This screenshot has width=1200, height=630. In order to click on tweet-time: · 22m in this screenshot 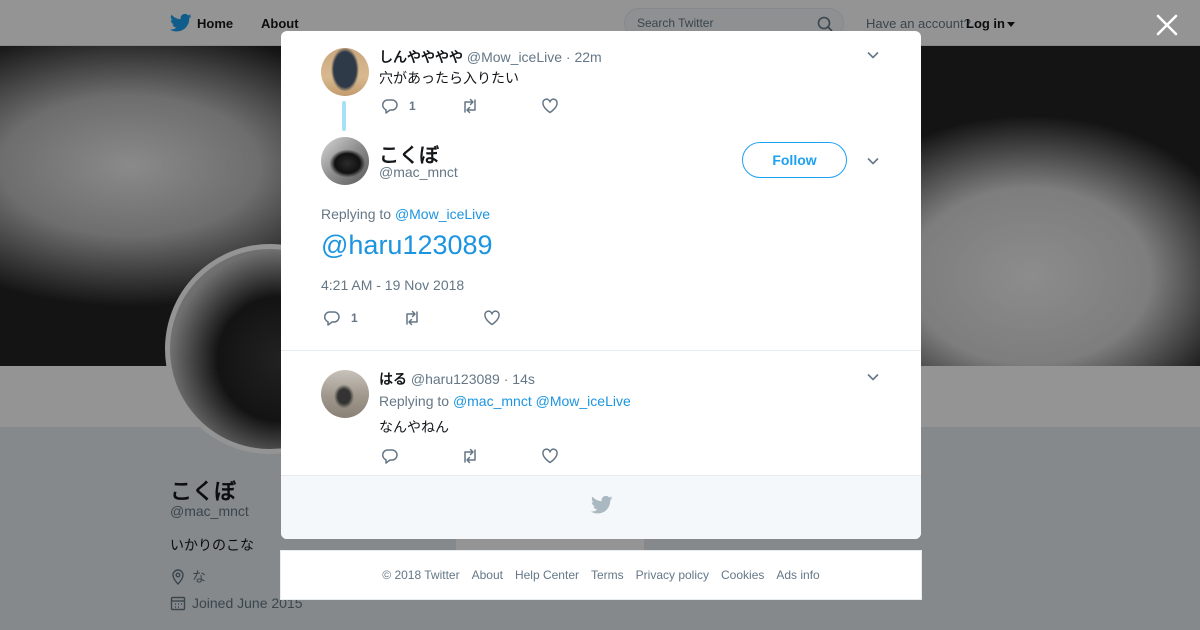, I will do `click(584, 57)`.